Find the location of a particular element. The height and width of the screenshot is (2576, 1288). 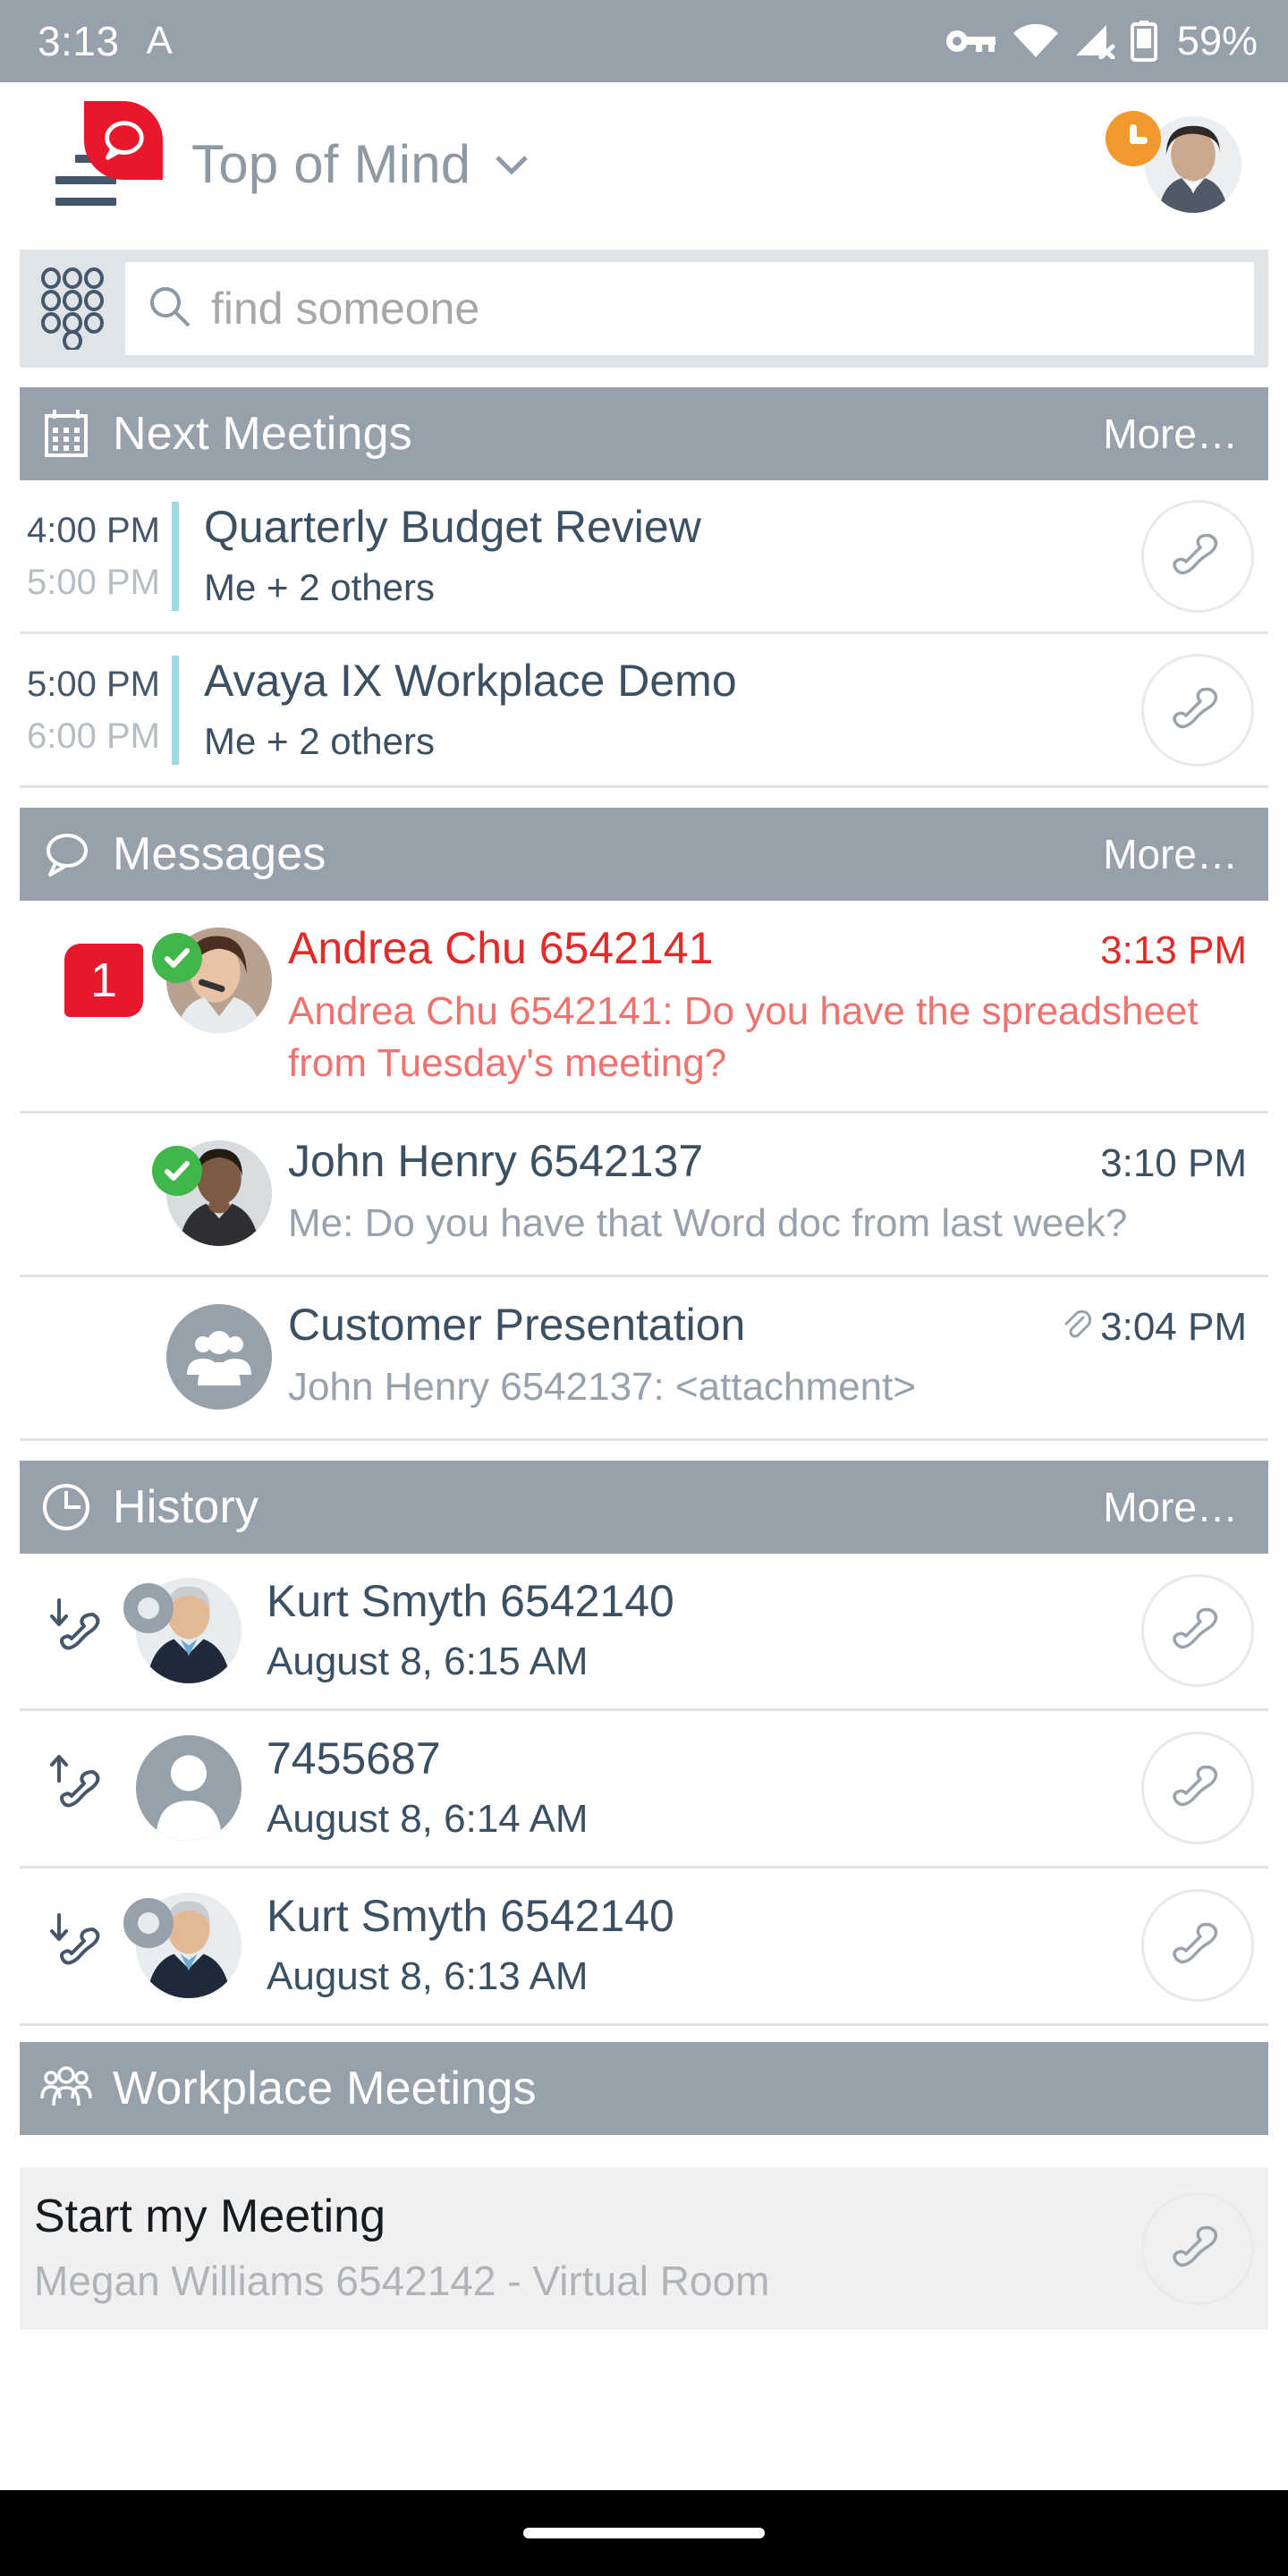

history-timestamp: August 8, 6:14 AM is located at coordinates (428, 1819).